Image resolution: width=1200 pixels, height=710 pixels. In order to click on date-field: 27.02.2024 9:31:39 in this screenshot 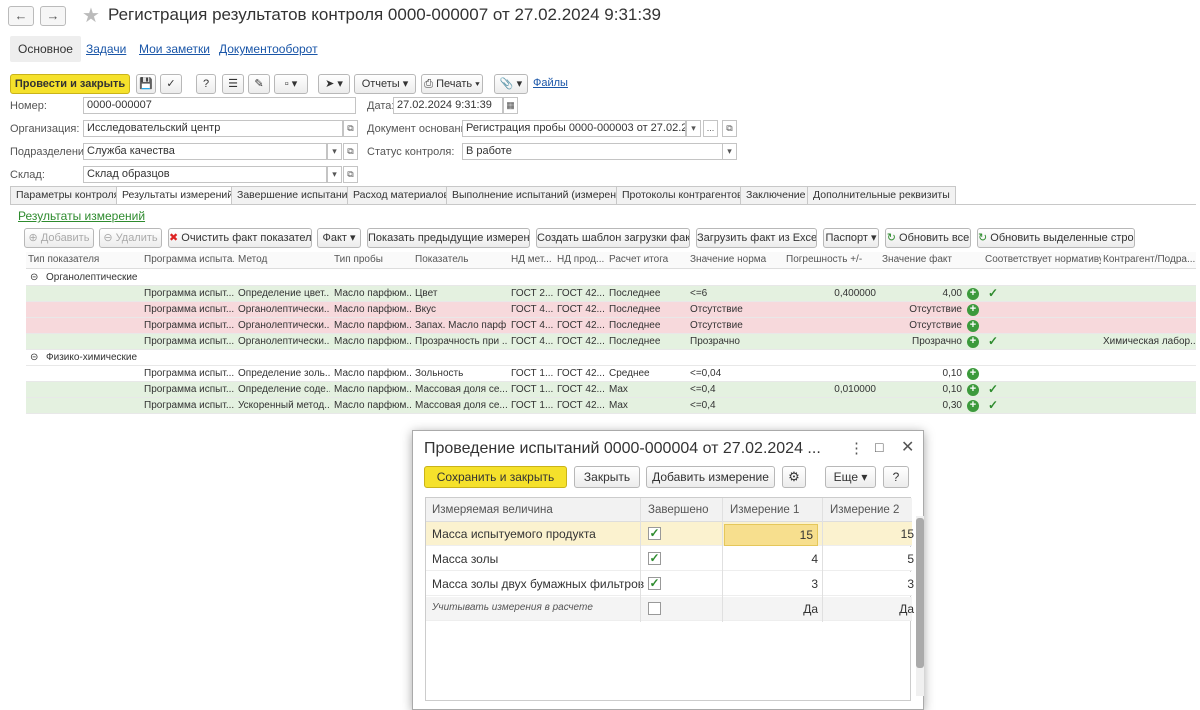, I will do `click(448, 105)`.